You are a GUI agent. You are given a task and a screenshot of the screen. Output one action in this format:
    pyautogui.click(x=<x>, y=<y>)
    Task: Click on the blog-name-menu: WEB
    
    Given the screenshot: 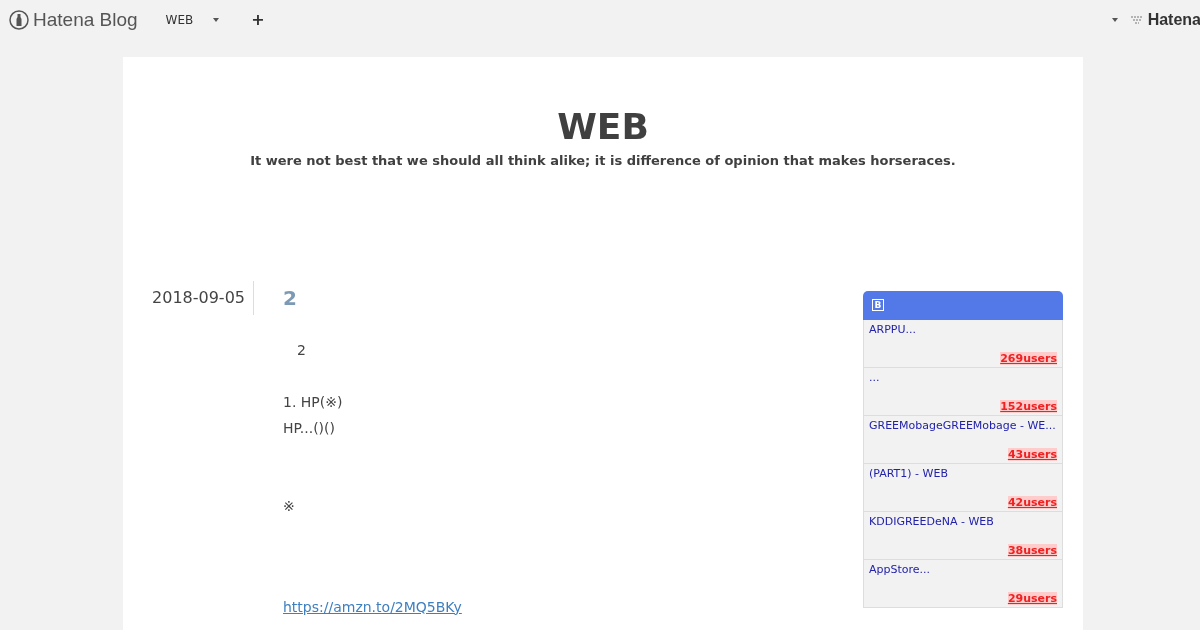 What is the action you would take?
    pyautogui.click(x=192, y=20)
    